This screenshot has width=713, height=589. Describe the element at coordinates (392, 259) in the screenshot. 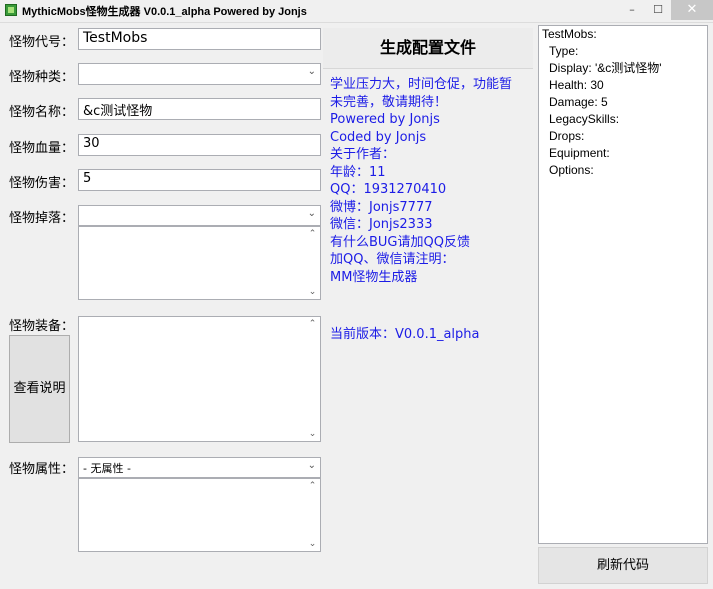

I see `info-line: 加QQ、微信请注明：` at that location.